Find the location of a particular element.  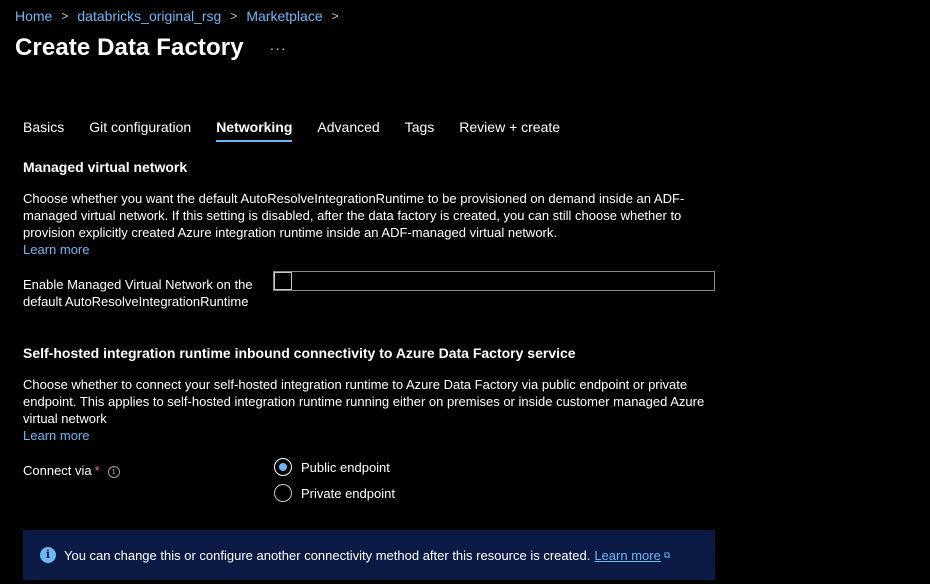

breadcrumb-resource-group: databricks_original_rsg is located at coordinates (149, 16).